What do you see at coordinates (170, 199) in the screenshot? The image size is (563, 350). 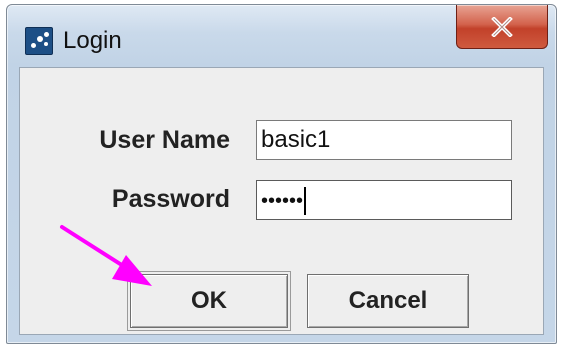 I see `password-label: Password` at bounding box center [170, 199].